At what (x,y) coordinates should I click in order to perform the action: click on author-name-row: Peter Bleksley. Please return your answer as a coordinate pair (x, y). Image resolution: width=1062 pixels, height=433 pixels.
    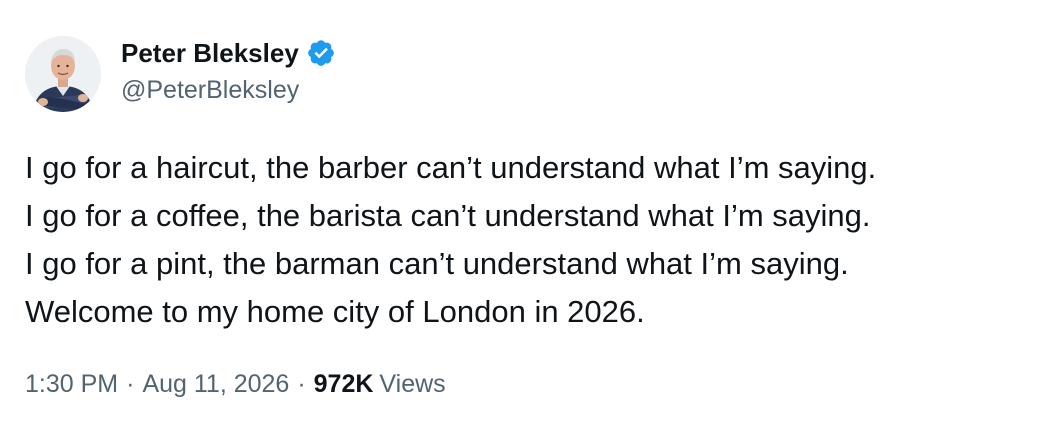
    Looking at the image, I should click on (228, 53).